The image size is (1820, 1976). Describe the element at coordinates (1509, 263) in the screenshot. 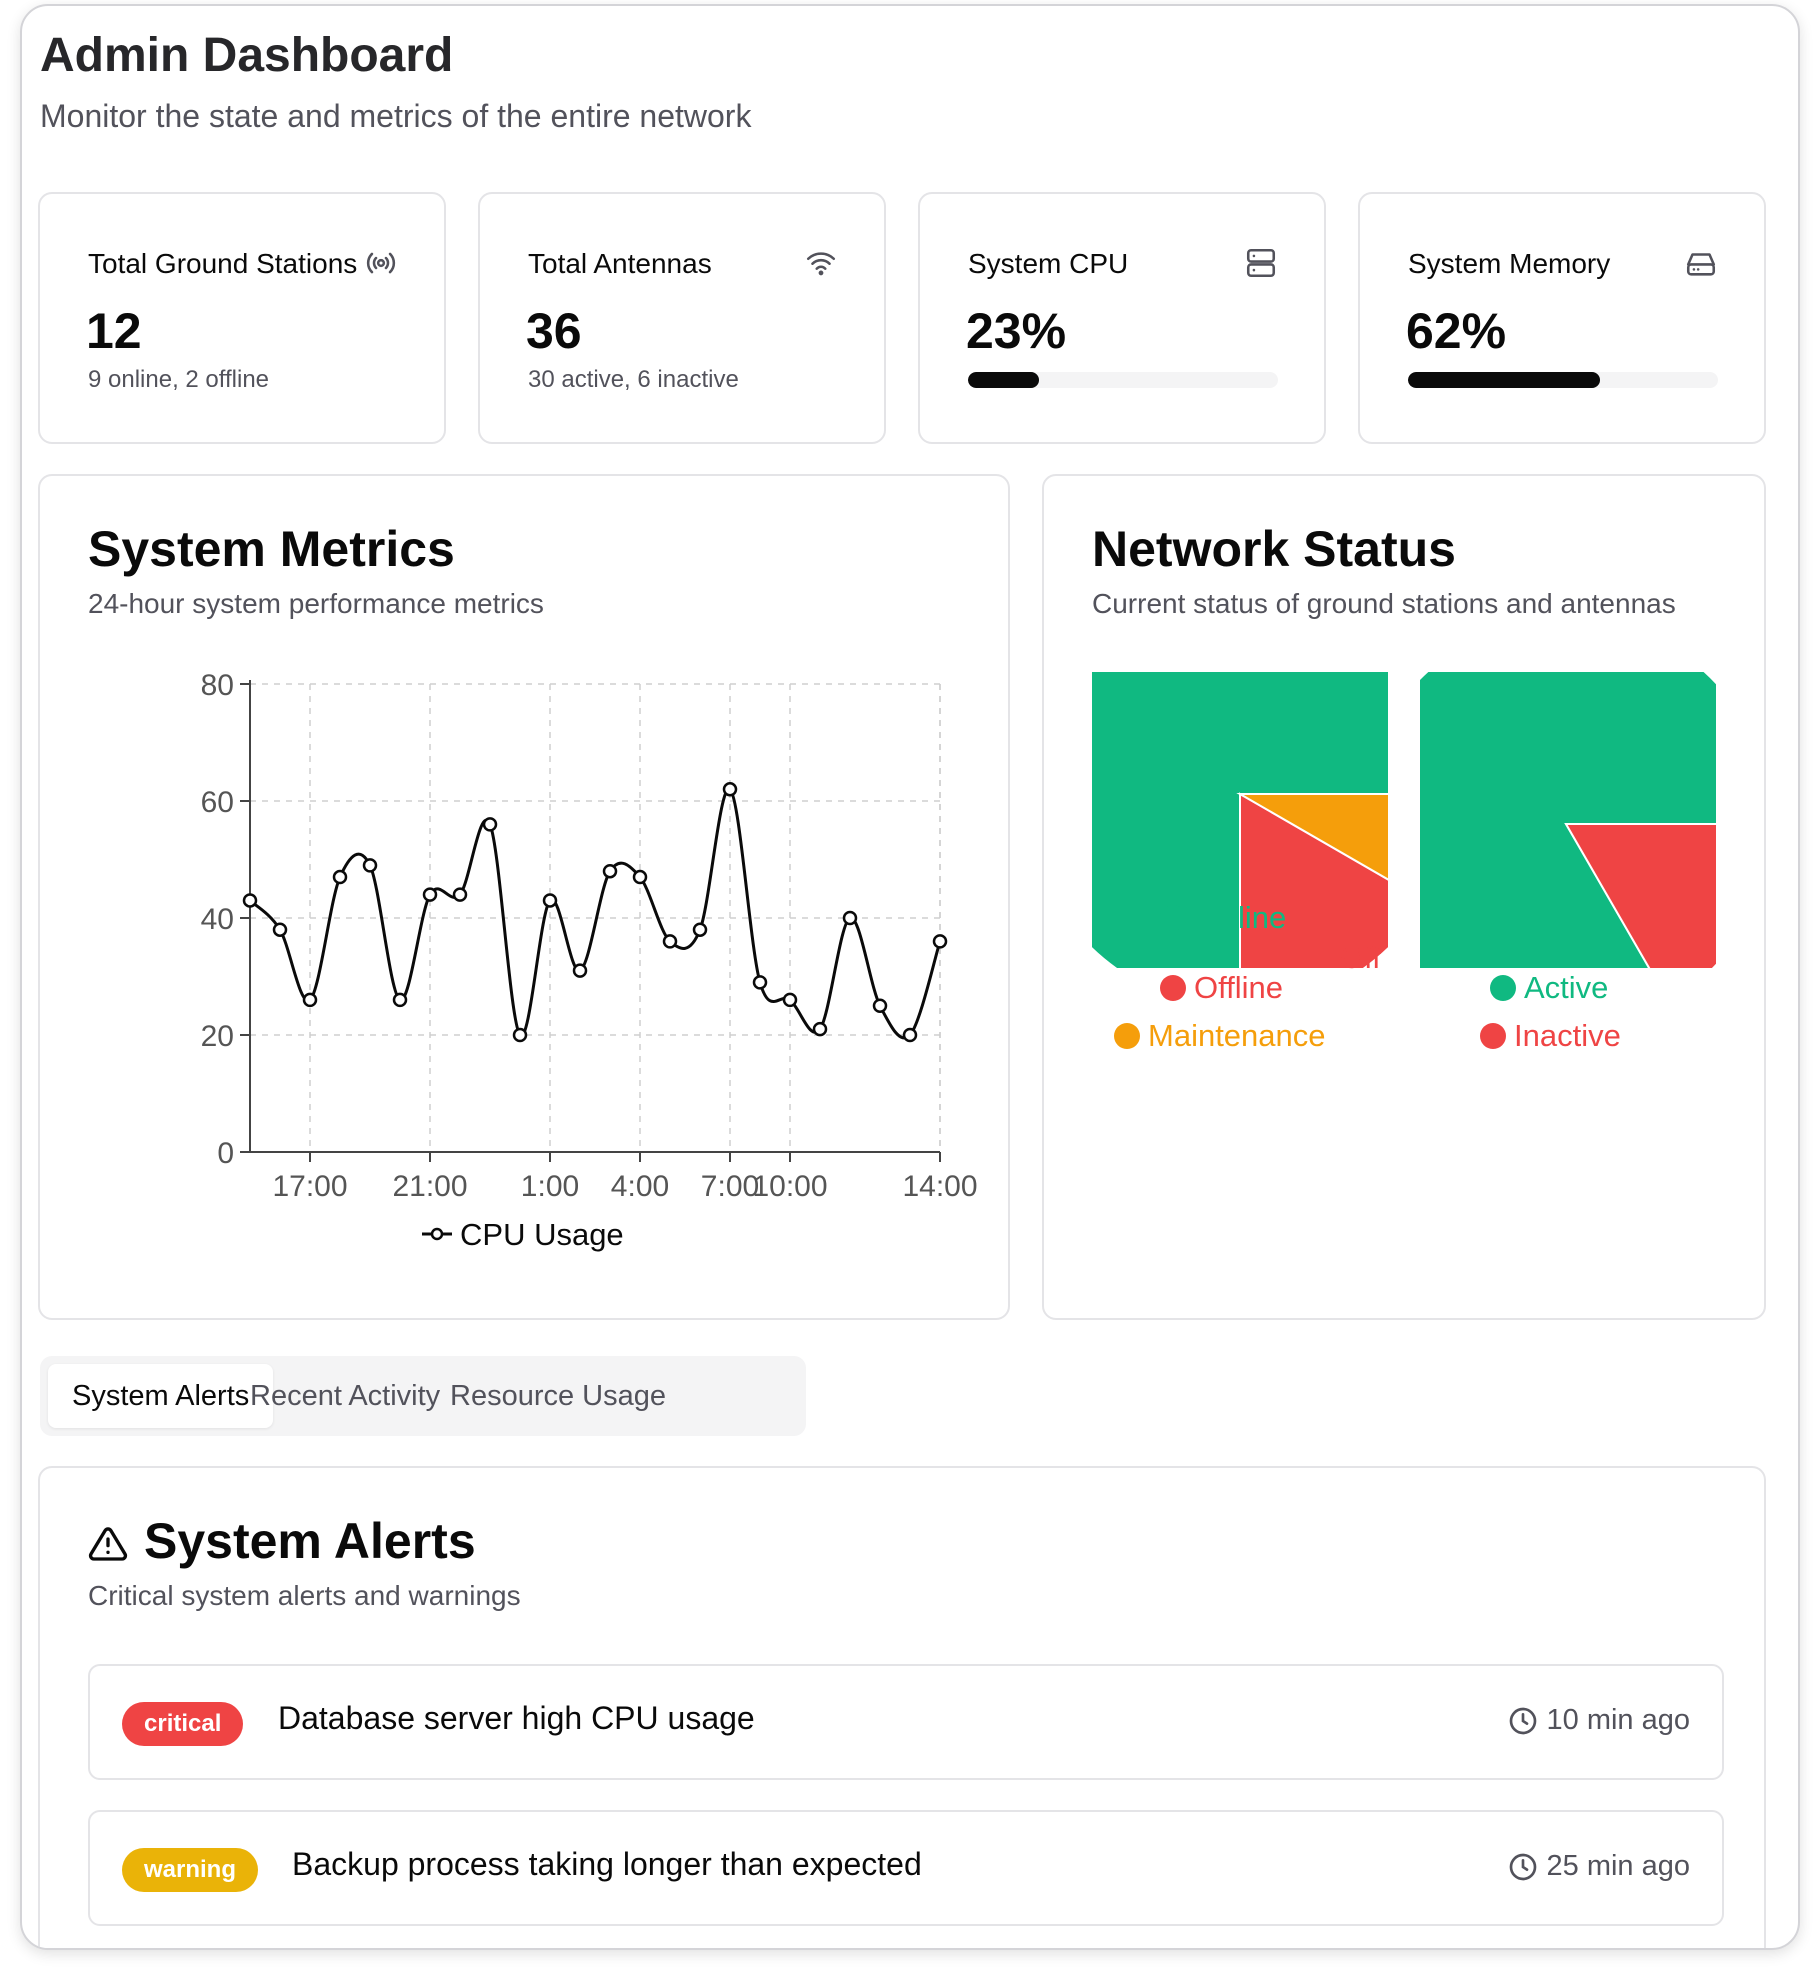

I see `memory-label: System Memory` at that location.